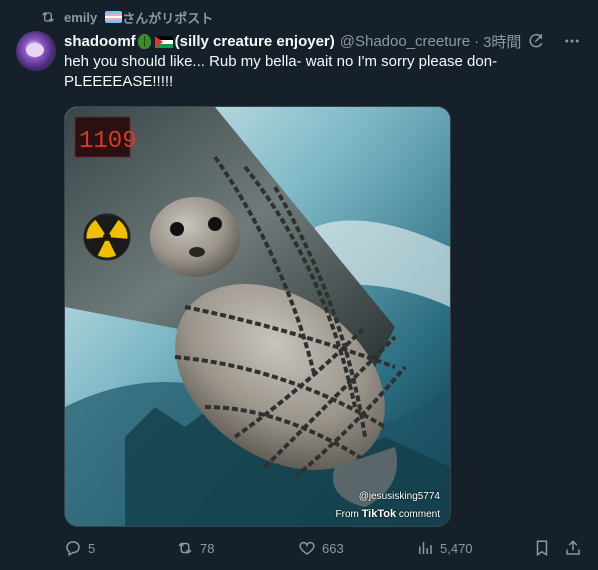  I want to click on repost-count: 78, so click(207, 548).